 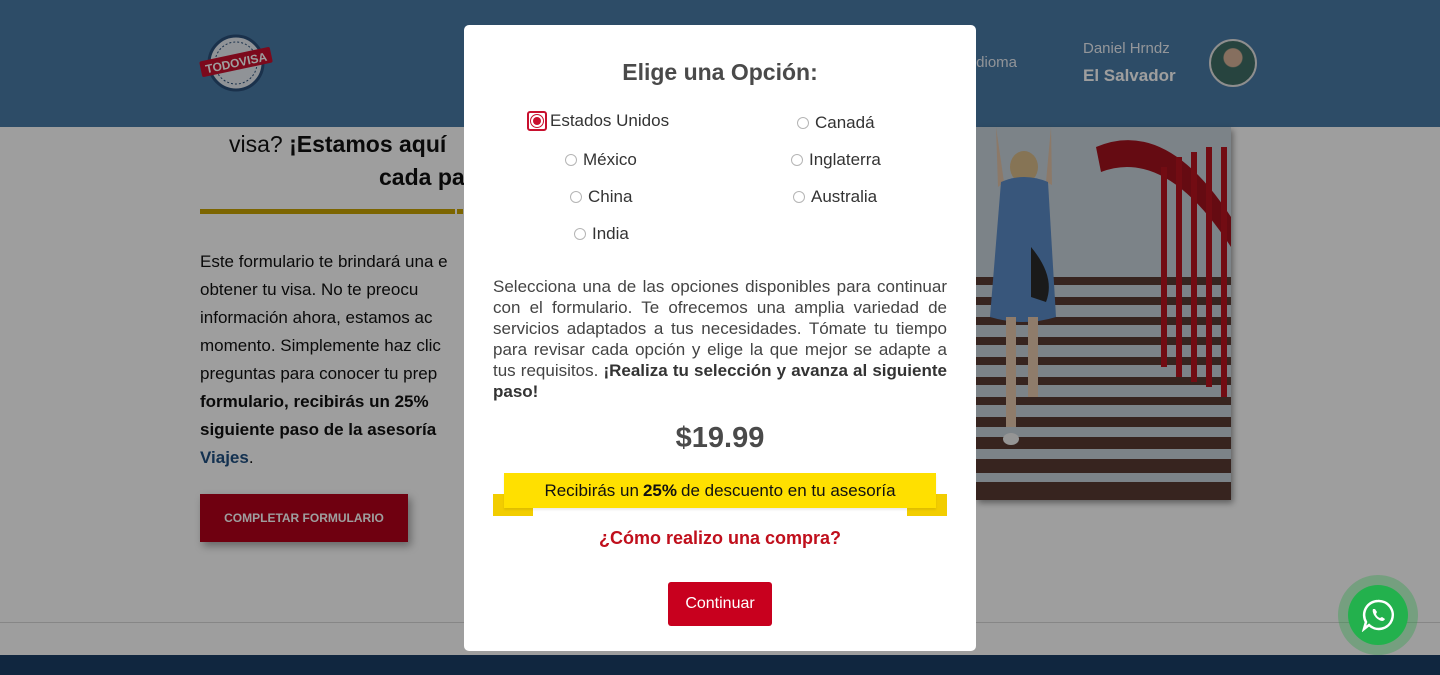 I want to click on price: $19.99, so click(x=720, y=438).